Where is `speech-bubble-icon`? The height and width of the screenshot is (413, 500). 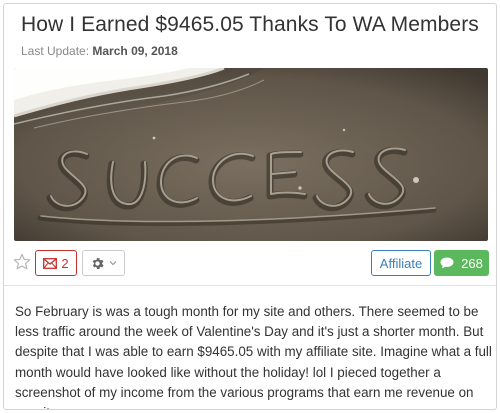 speech-bubble-icon is located at coordinates (447, 263).